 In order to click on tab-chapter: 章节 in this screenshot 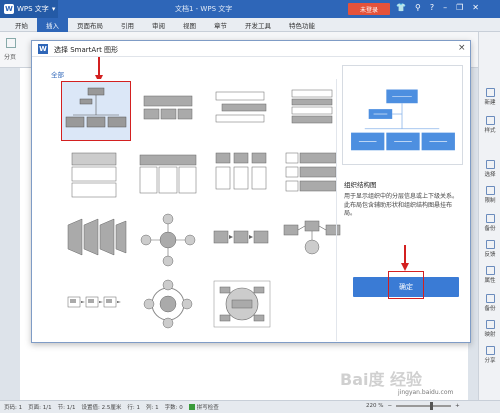, I will do `click(220, 25)`.